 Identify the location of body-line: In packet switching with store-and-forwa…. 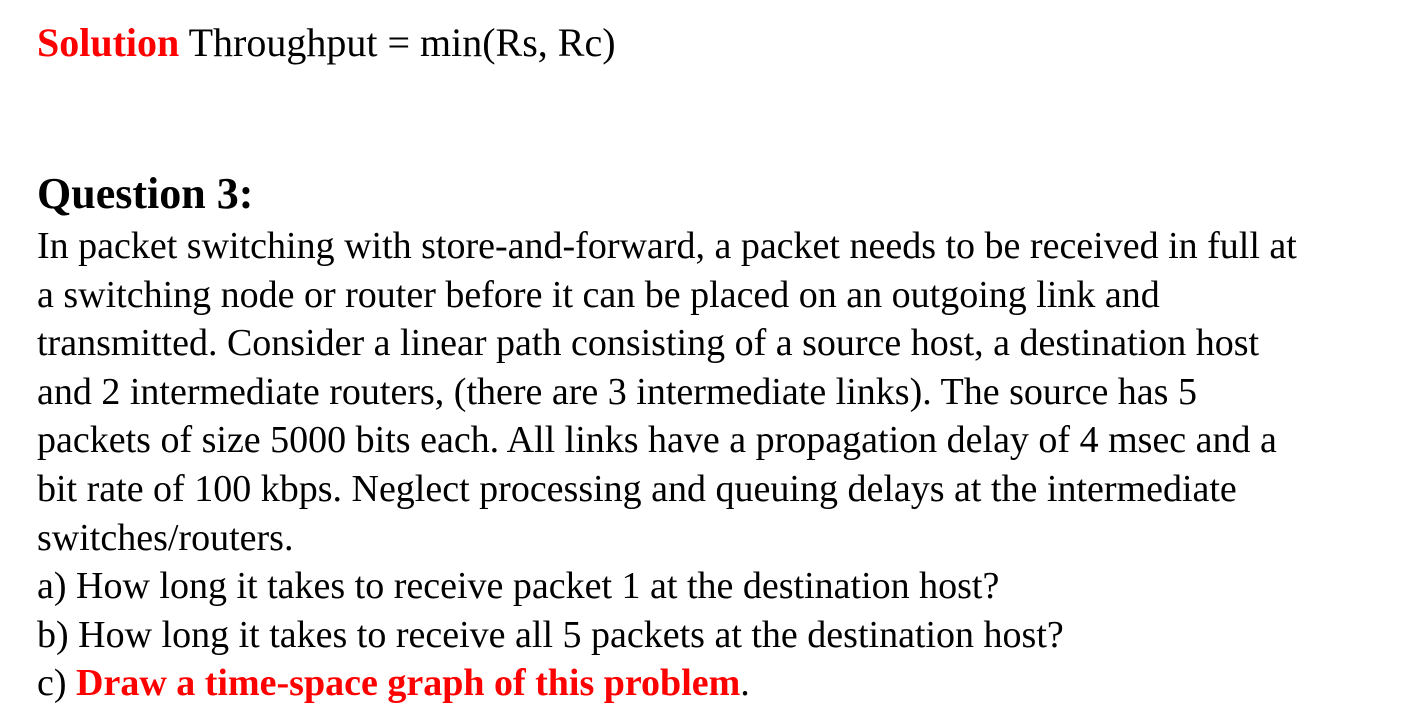
(667, 246).